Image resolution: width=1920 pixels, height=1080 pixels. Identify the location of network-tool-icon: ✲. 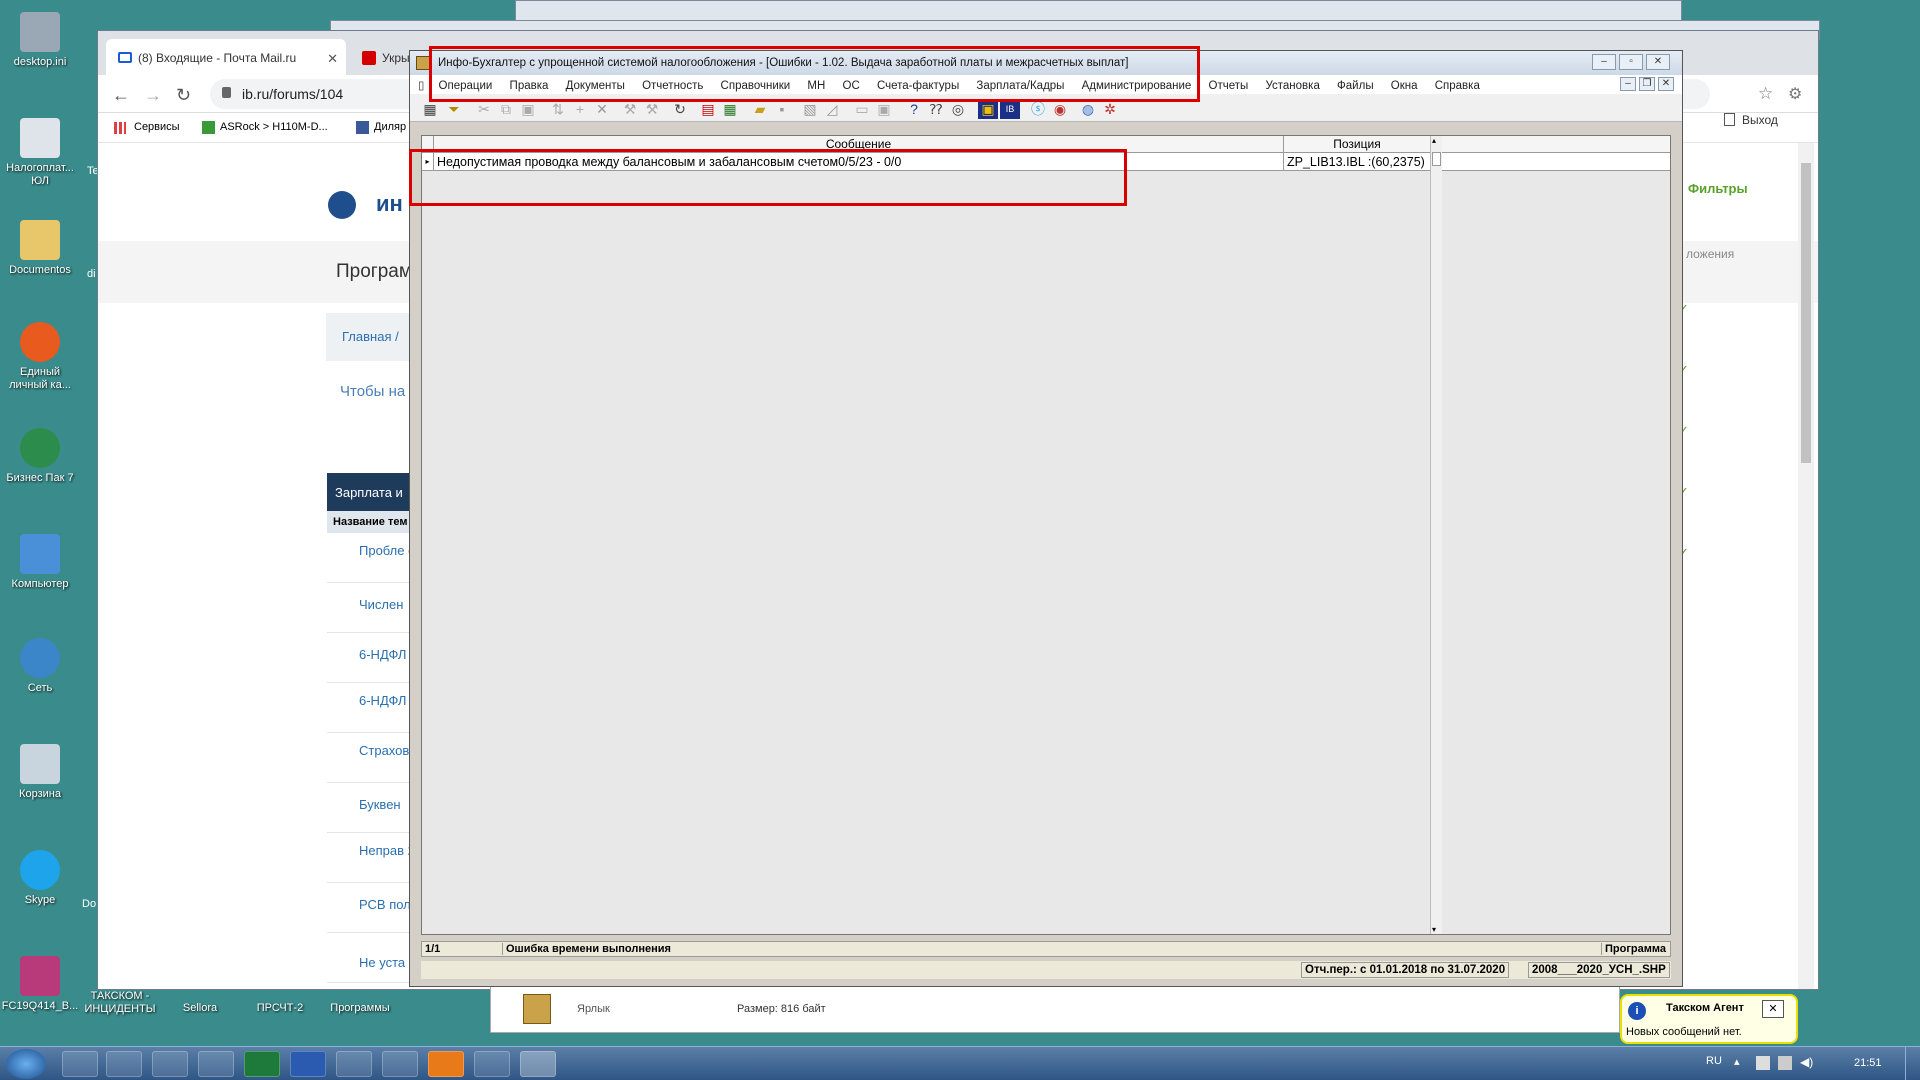
(1110, 109).